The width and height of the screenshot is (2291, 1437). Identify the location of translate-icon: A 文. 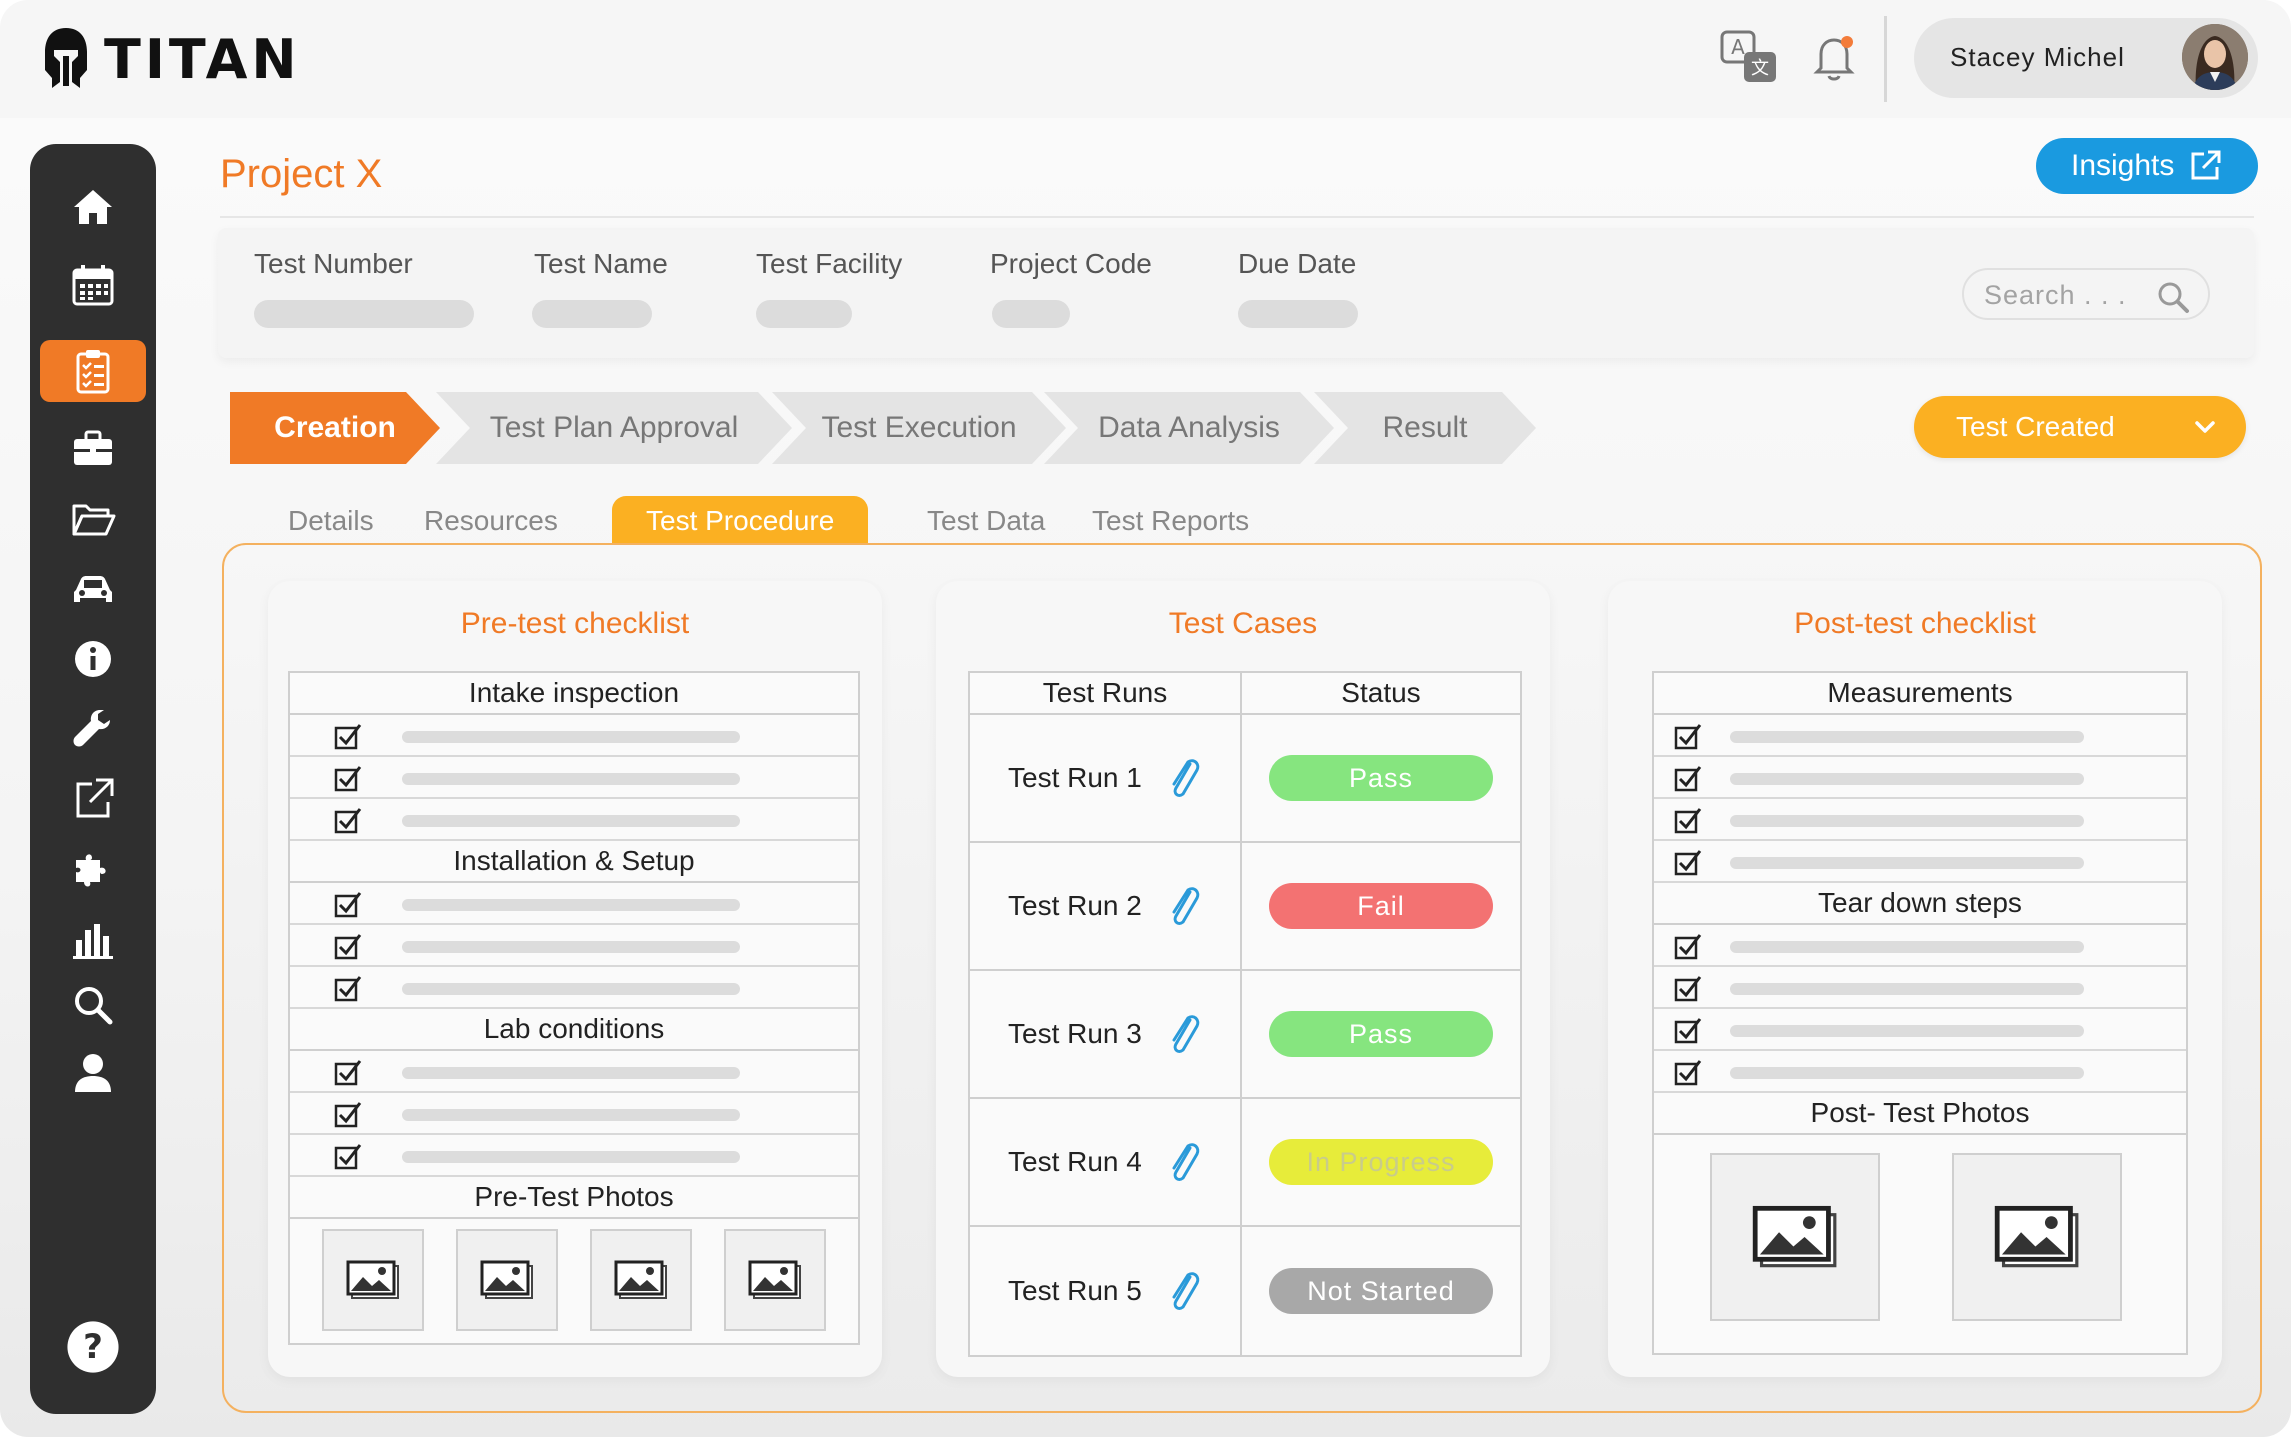
(1749, 57).